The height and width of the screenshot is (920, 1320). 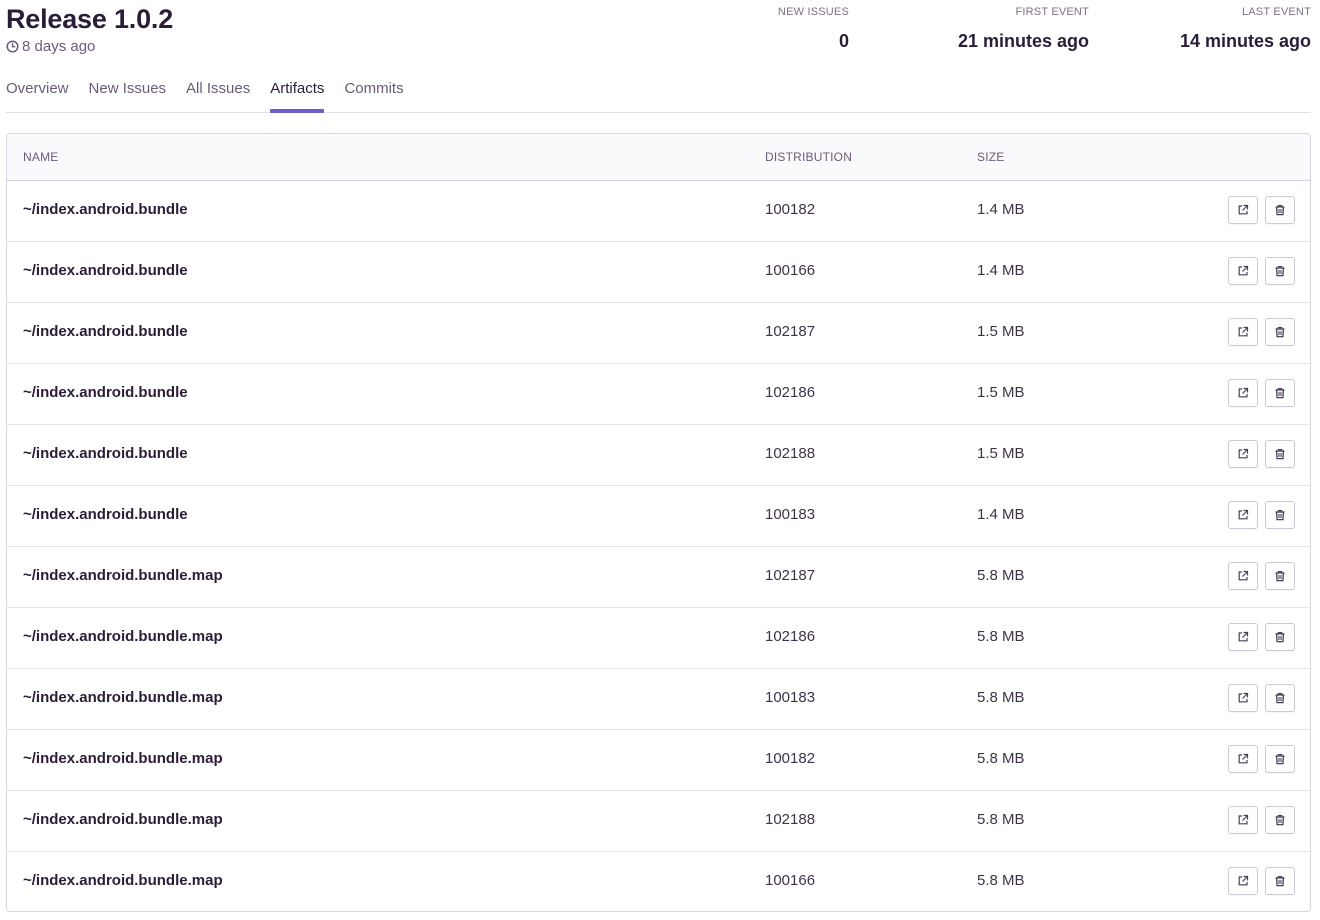 What do you see at coordinates (790, 636) in the screenshot?
I see `artifact-distribution: 102186` at bounding box center [790, 636].